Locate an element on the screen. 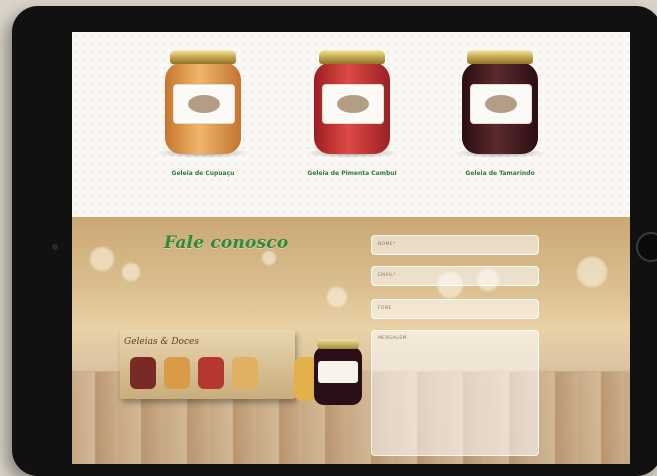 This screenshot has width=657, height=476. message-placeholder: MENSAGEM is located at coordinates (392, 338).